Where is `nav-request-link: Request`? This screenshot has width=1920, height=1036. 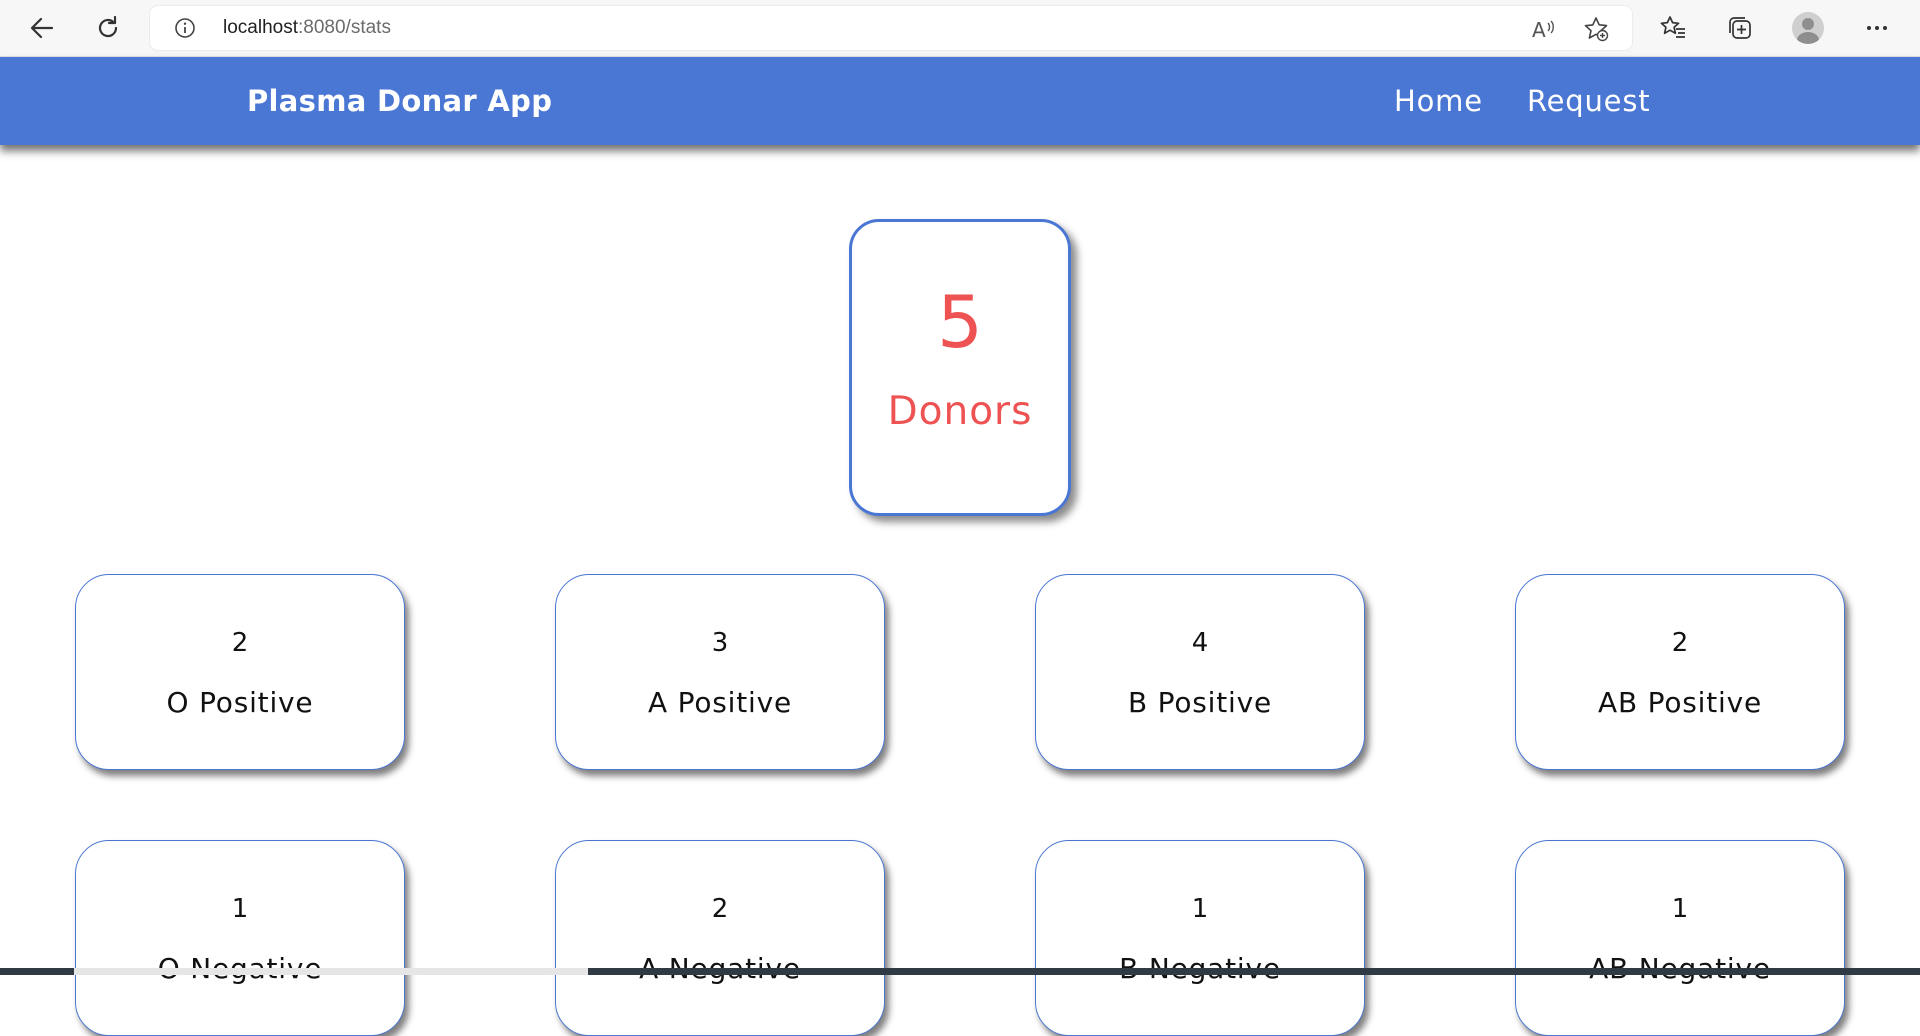 nav-request-link: Request is located at coordinates (1588, 101).